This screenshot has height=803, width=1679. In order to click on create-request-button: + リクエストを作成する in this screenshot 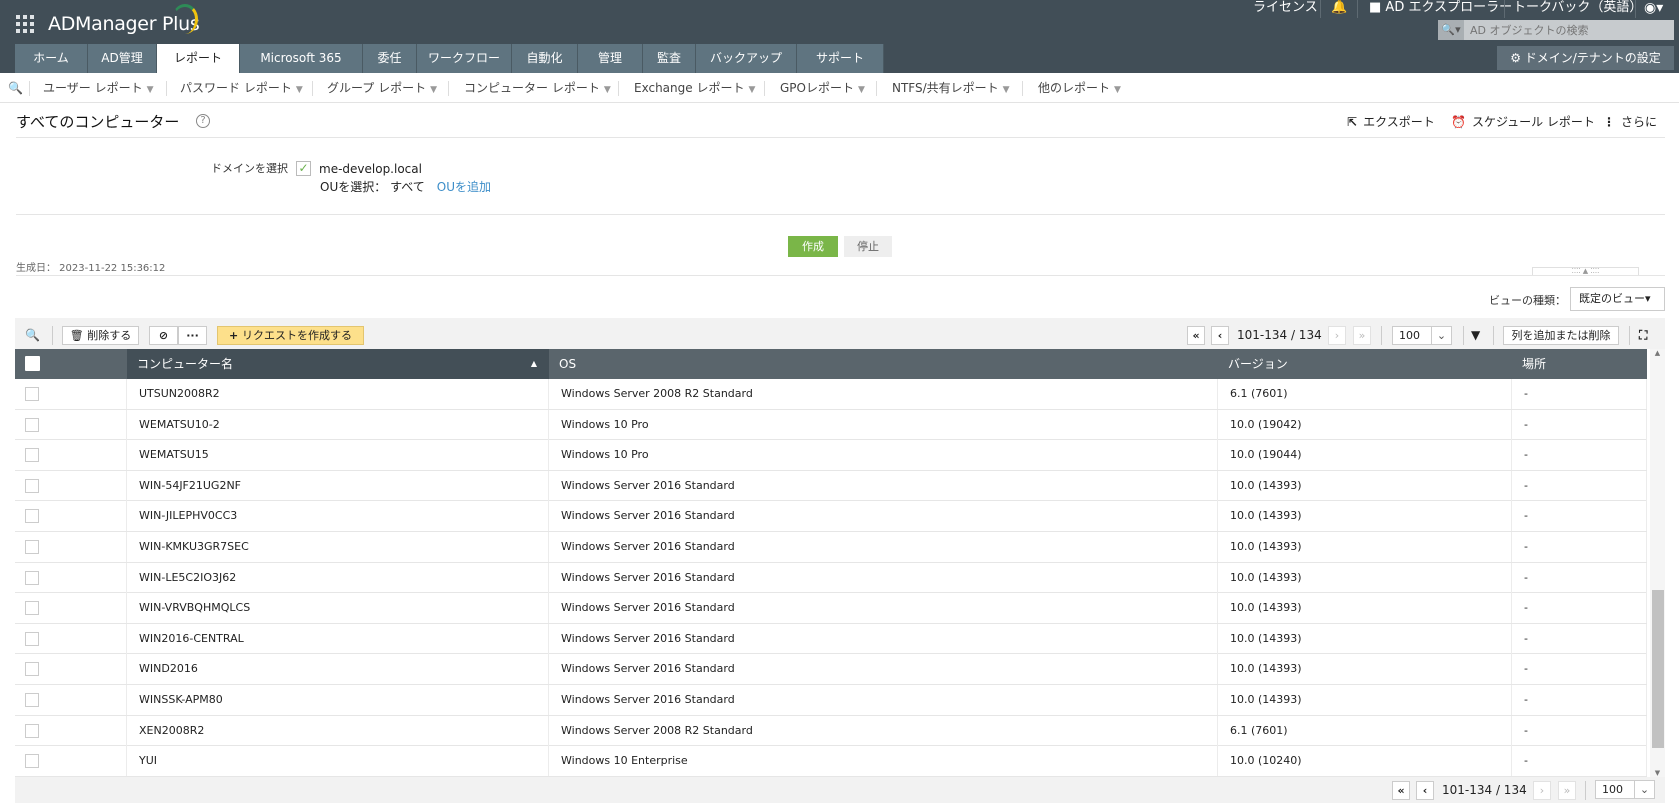, I will do `click(290, 335)`.